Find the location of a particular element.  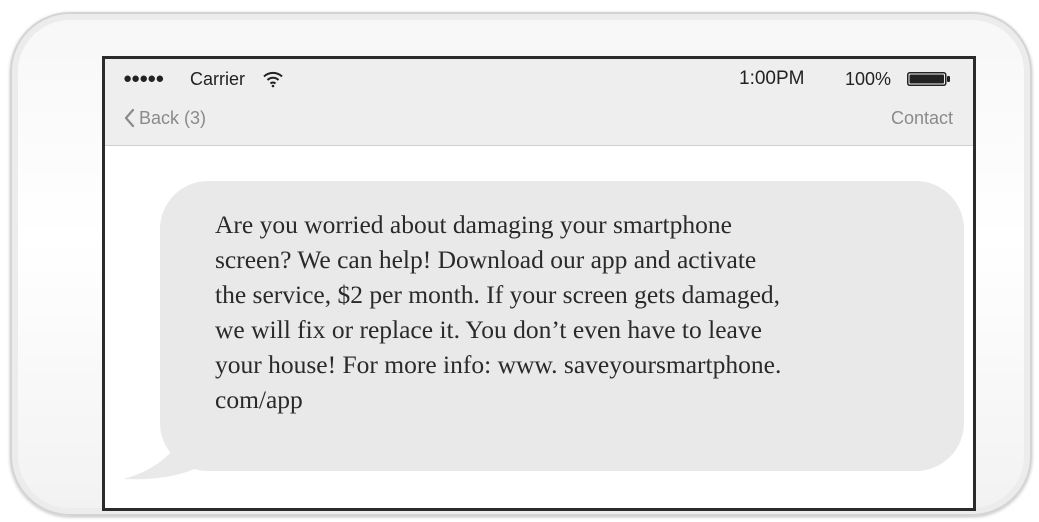

navigation-bar: Back (3) Contact is located at coordinates (539, 118).